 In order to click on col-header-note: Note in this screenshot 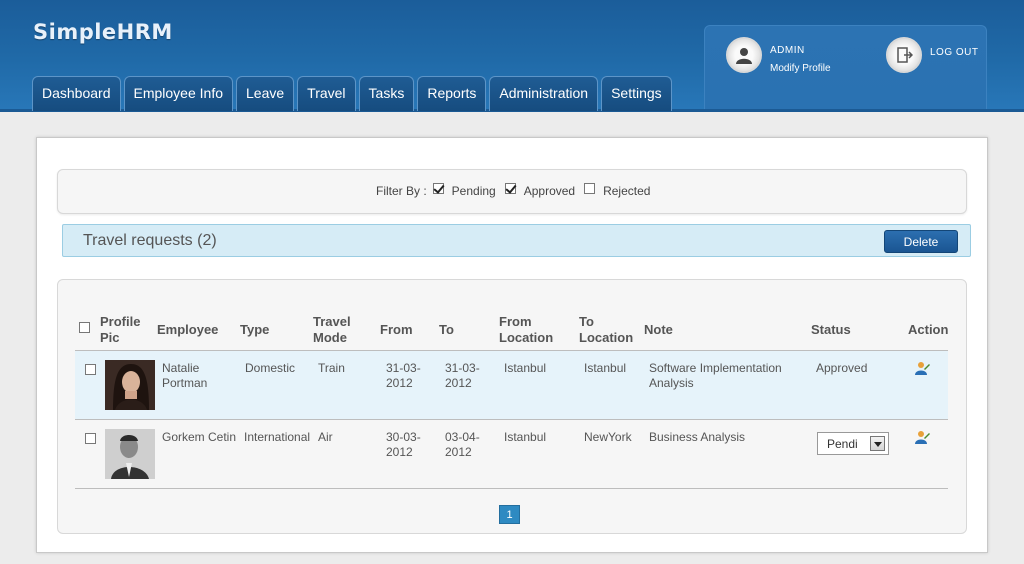, I will do `click(658, 329)`.